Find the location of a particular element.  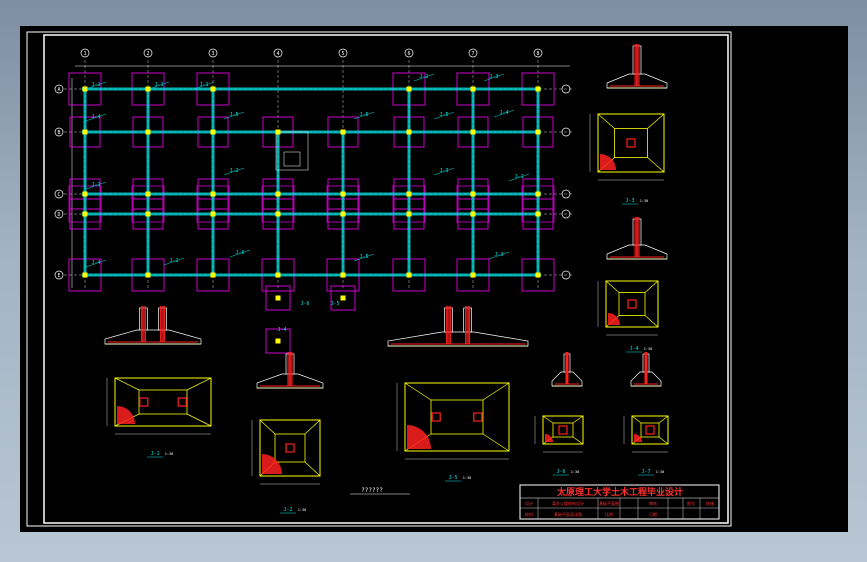

axis-number-7: 7 is located at coordinates (472, 54).